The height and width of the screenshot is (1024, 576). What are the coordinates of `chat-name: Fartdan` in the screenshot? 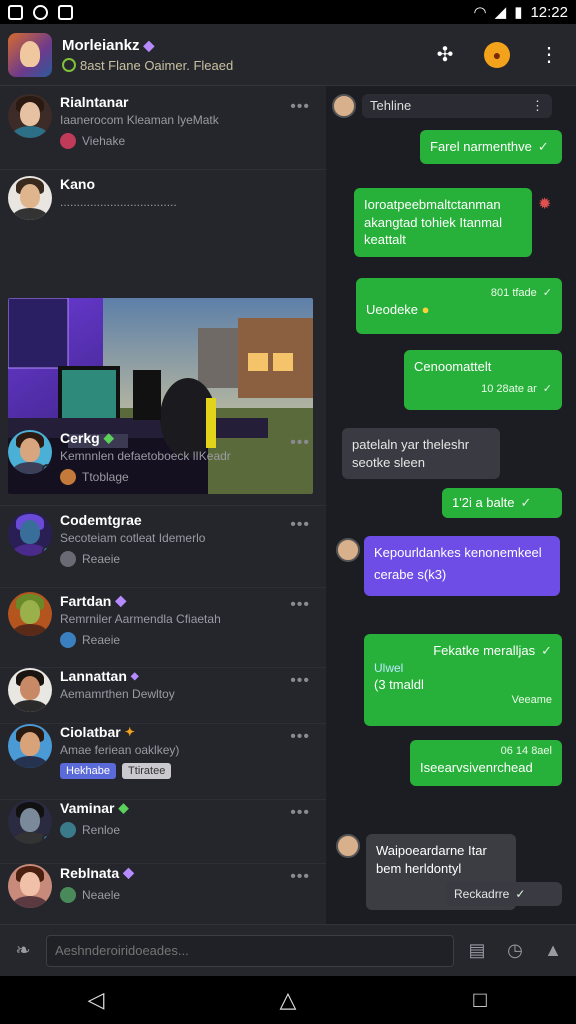 It's located at (86, 600).